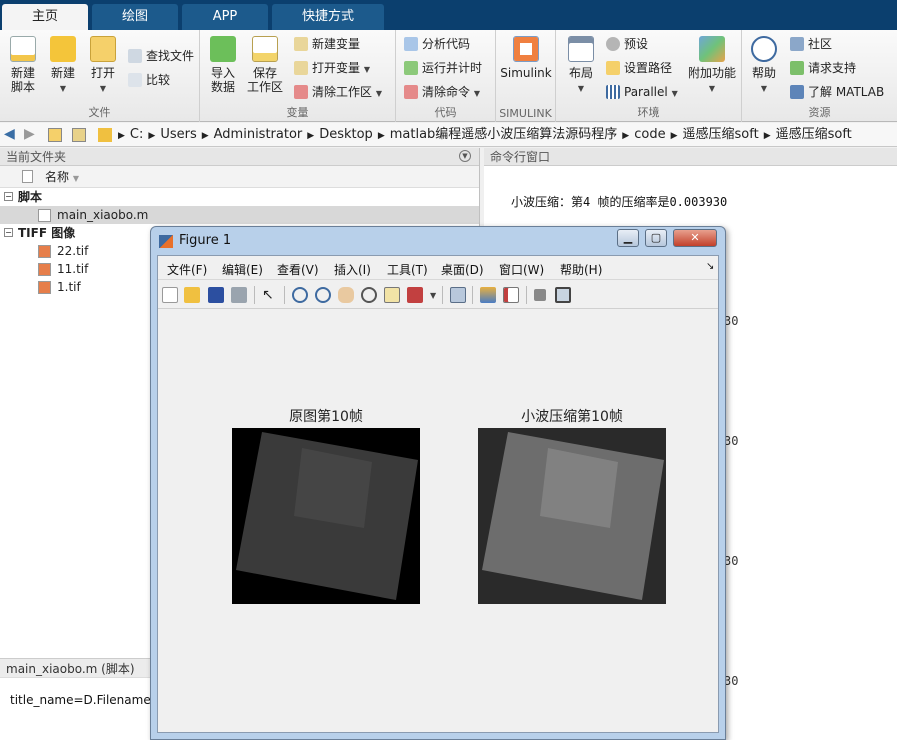  What do you see at coordinates (346, 134) in the screenshot?
I see `breadcrumb-item: Desktop` at bounding box center [346, 134].